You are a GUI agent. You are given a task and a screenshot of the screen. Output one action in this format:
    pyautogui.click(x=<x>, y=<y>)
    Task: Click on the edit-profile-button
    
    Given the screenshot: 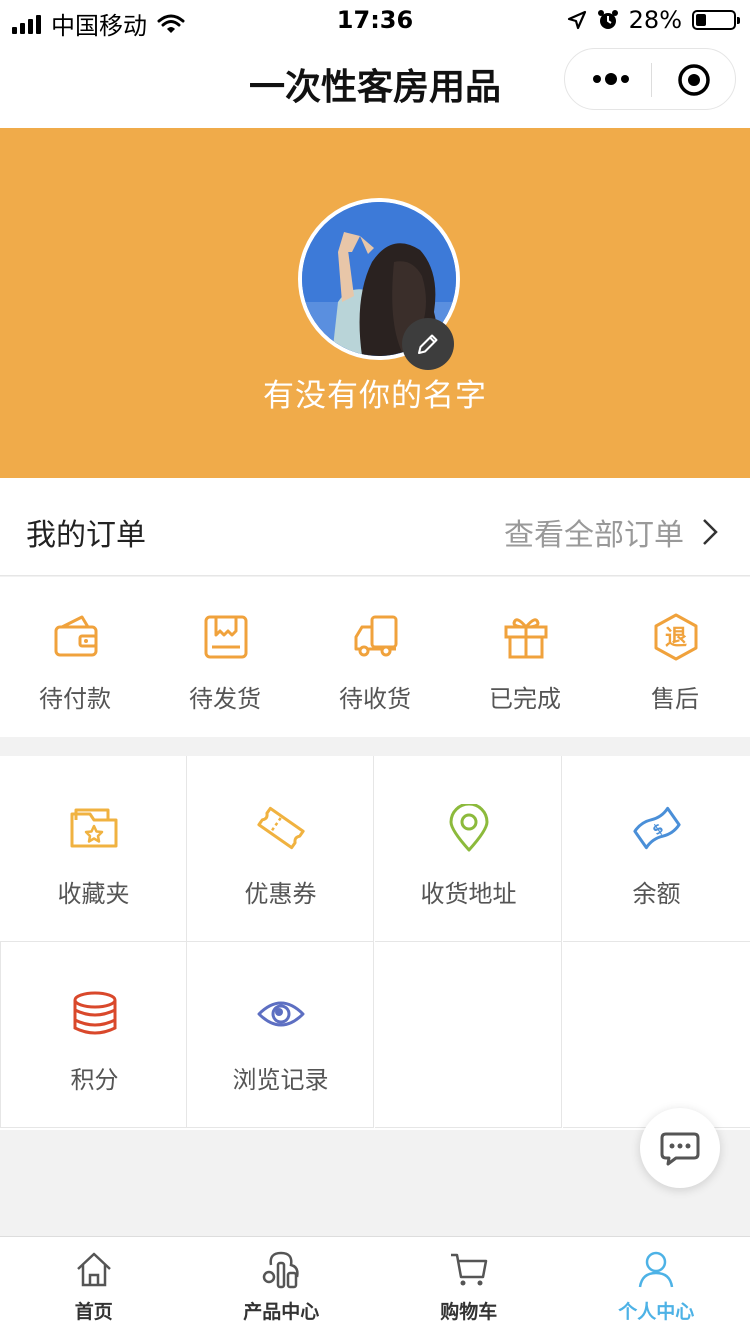 What is the action you would take?
    pyautogui.click(x=428, y=344)
    